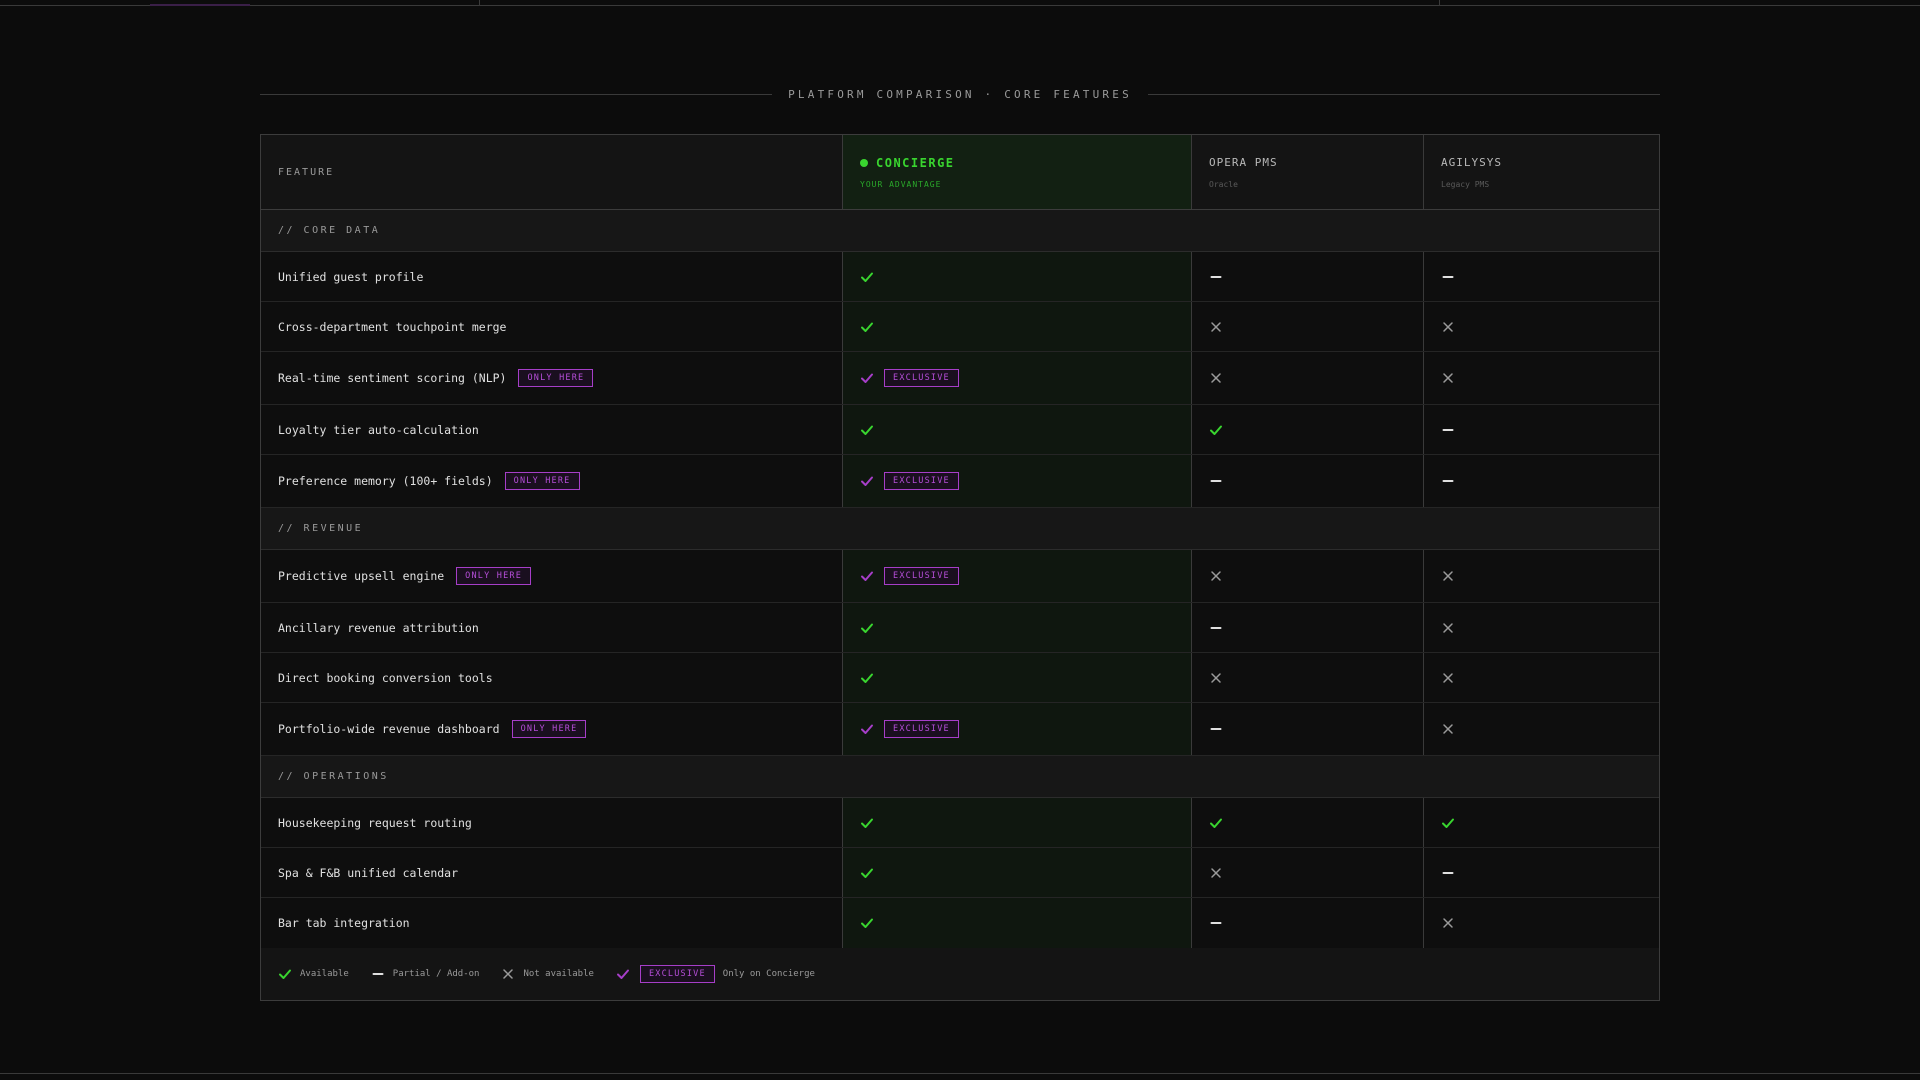  What do you see at coordinates (864, 162) in the screenshot?
I see `status-dot-icon` at bounding box center [864, 162].